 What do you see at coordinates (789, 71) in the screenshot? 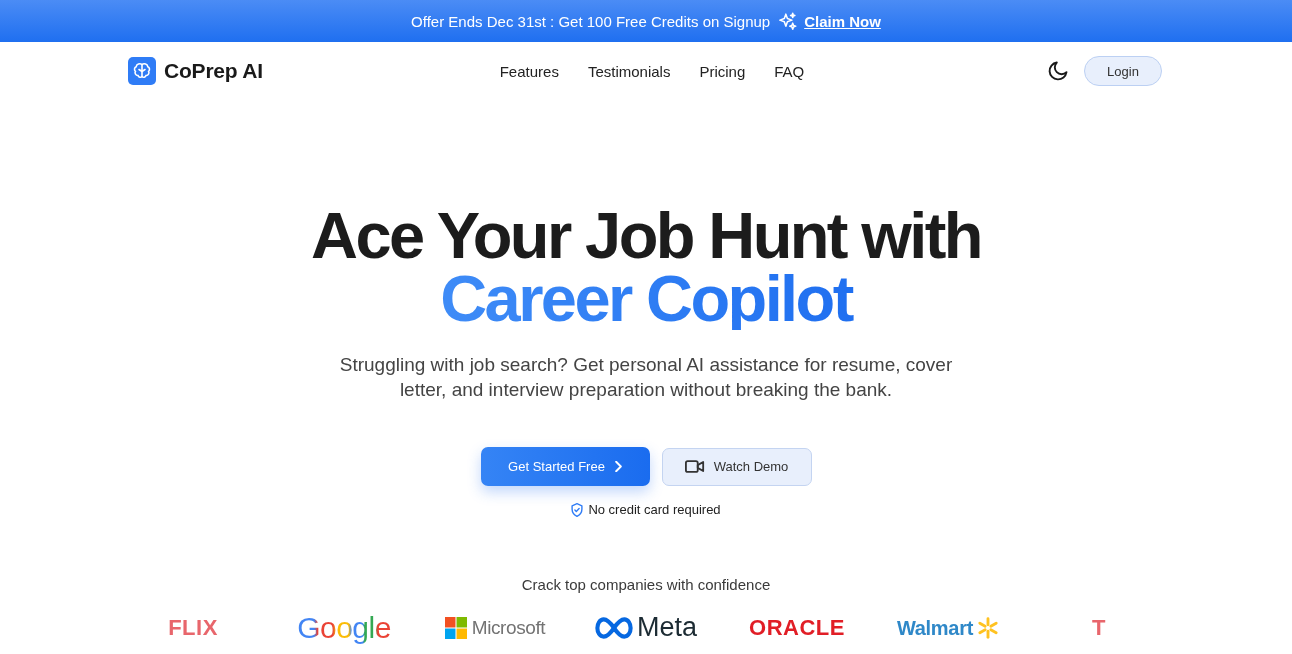
I see `nav-link: FAQ` at bounding box center [789, 71].